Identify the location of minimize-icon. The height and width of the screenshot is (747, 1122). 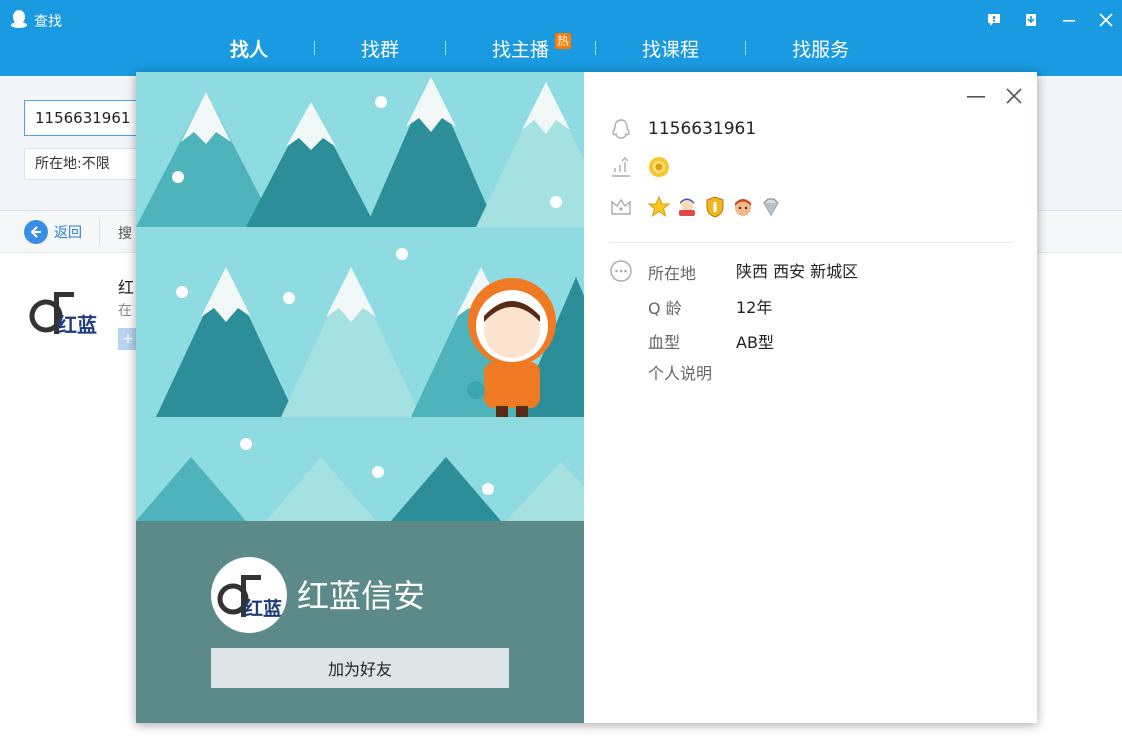
(1069, 21).